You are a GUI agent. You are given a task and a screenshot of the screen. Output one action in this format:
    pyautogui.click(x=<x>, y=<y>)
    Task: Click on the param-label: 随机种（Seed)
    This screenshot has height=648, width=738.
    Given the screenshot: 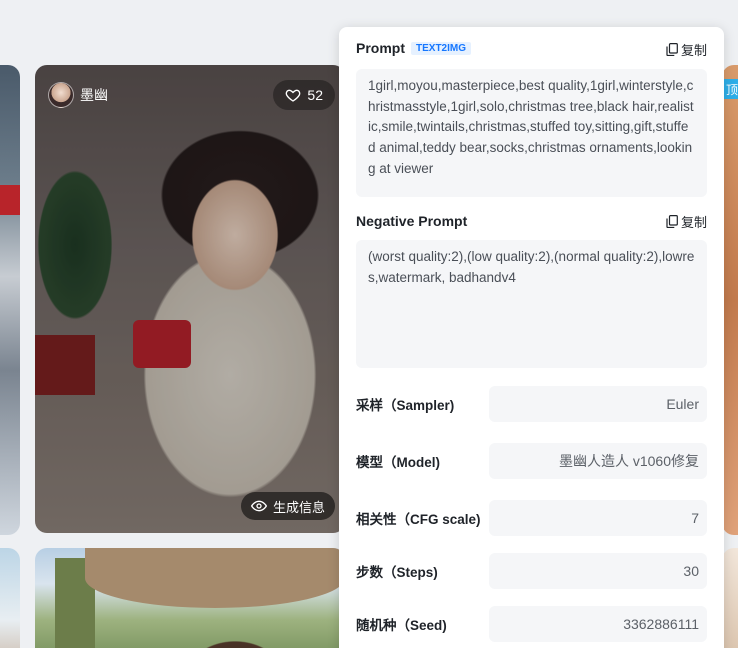 What is the action you would take?
    pyautogui.click(x=401, y=625)
    